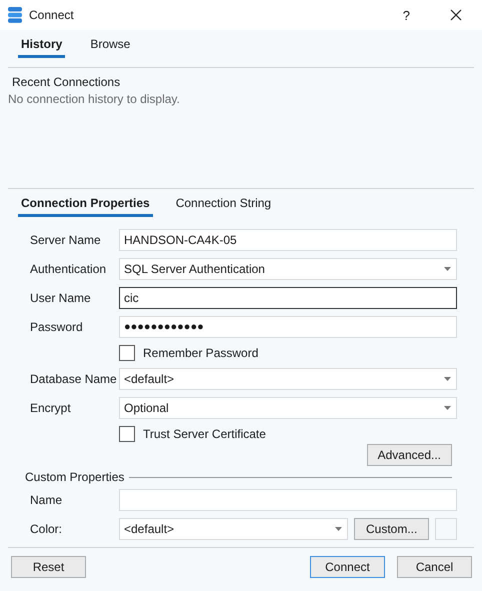  Describe the element at coordinates (61, 298) in the screenshot. I see `field-label: User Name` at that location.